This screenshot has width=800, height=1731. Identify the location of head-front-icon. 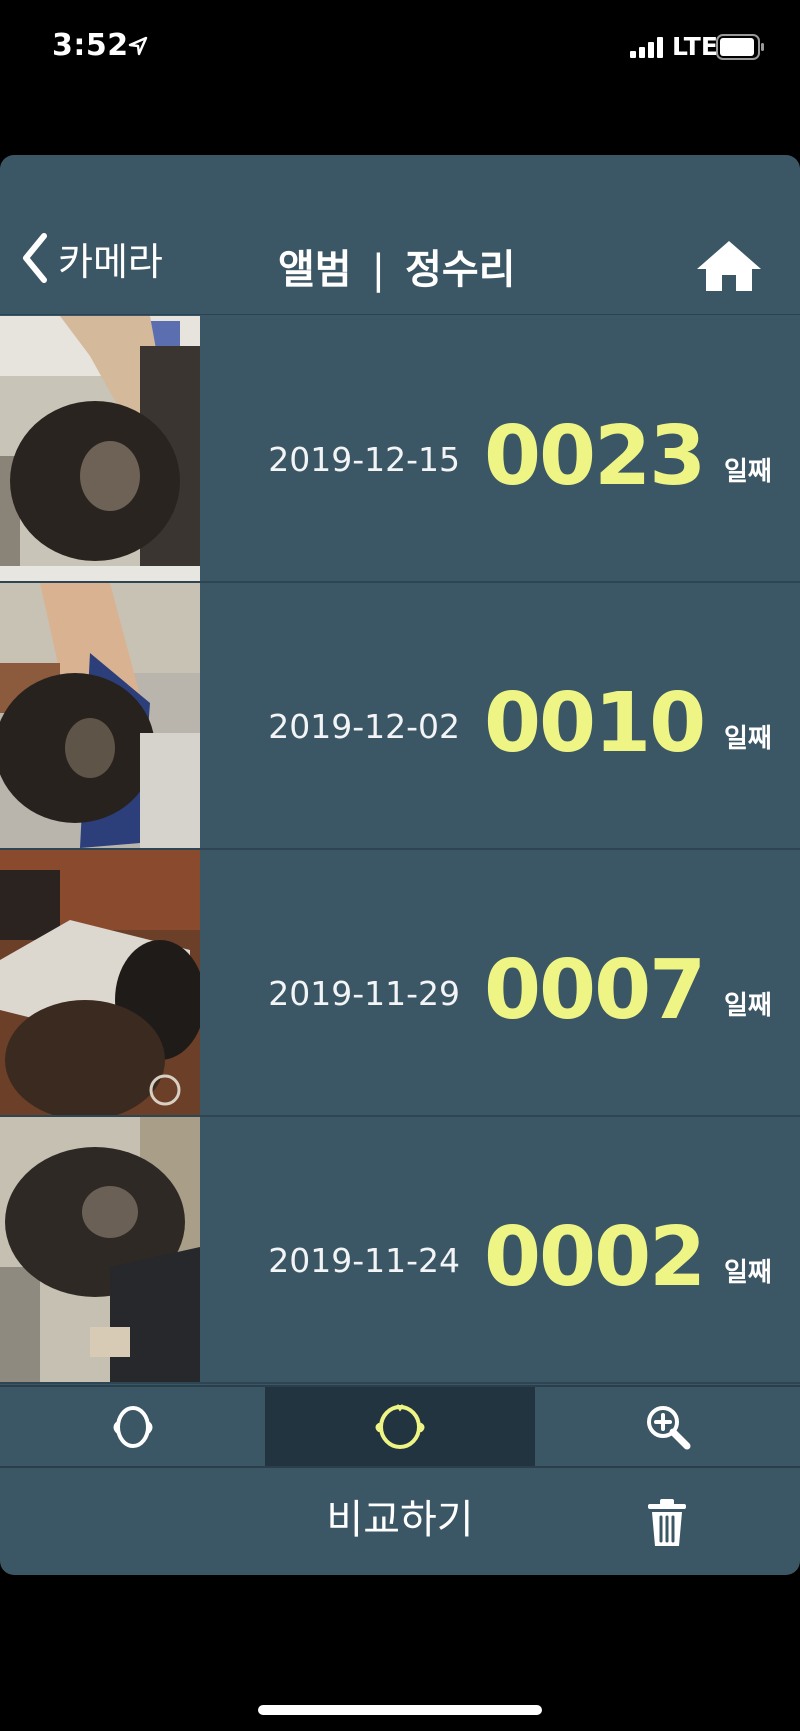
(132, 1426).